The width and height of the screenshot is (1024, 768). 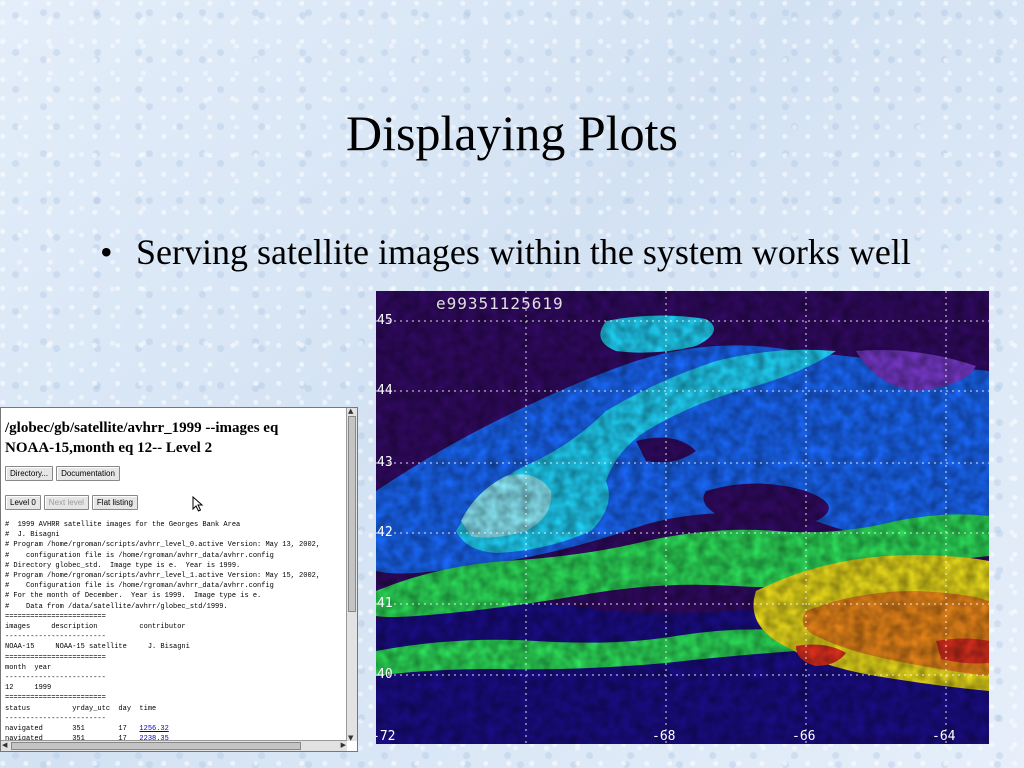 I want to click on latitude-label: 42, so click(x=385, y=532).